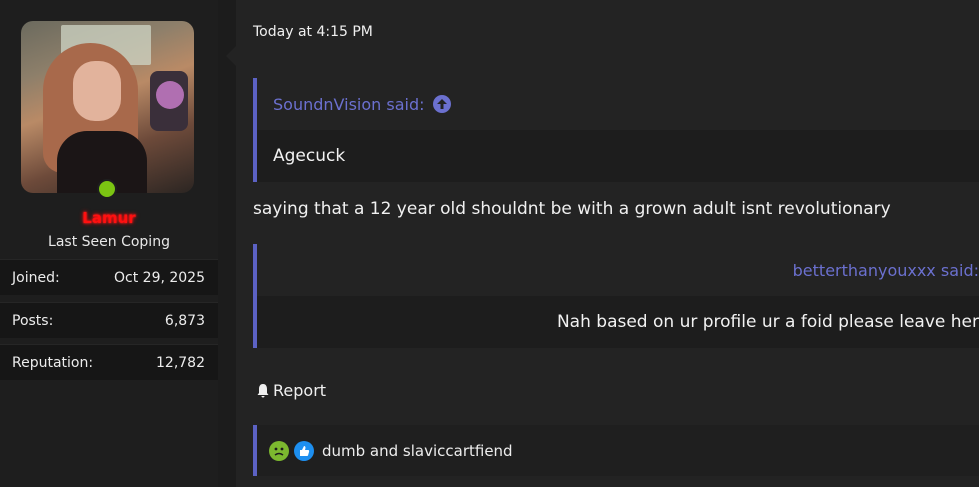  Describe the element at coordinates (109, 277) in the screenshot. I see `stat-joined: Joined: Oct 29, 2025` at that location.